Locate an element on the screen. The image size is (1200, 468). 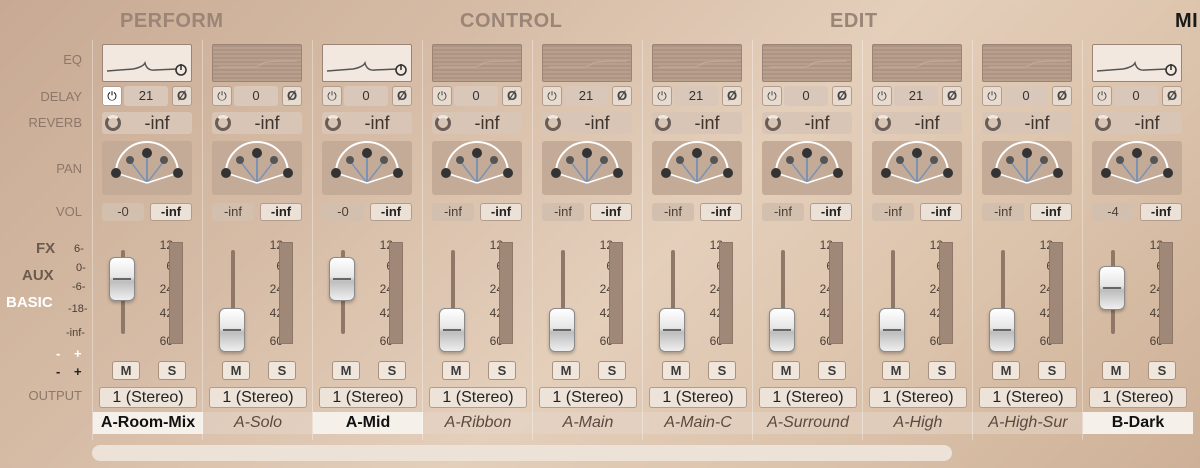
volume-left: -0 is located at coordinates (123, 212).